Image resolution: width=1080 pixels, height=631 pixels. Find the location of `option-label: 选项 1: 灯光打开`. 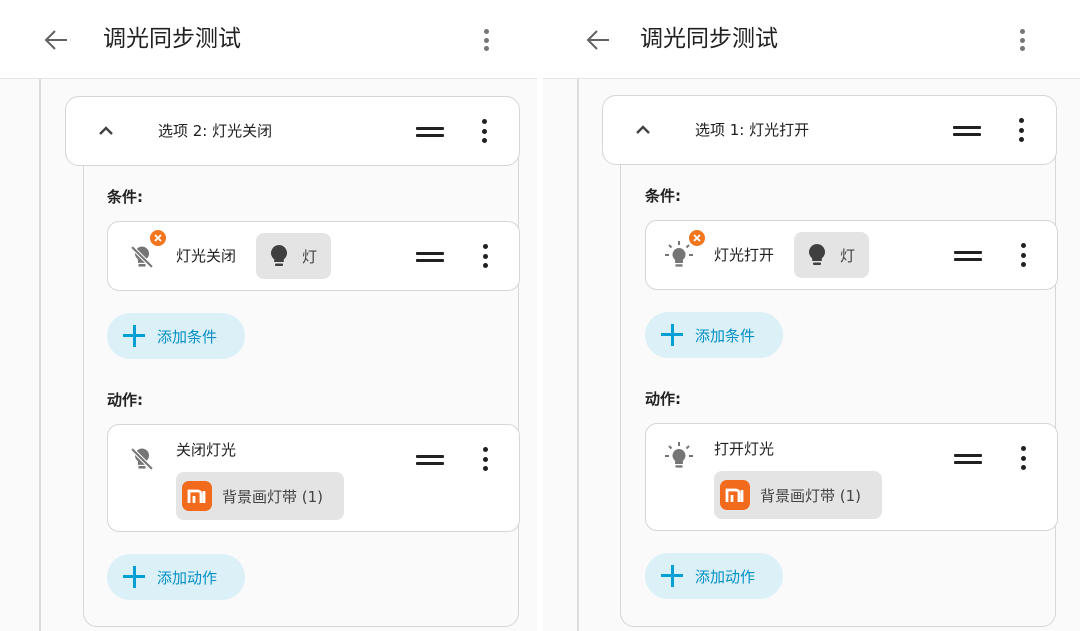

option-label: 选项 1: 灯光打开 is located at coordinates (752, 130).